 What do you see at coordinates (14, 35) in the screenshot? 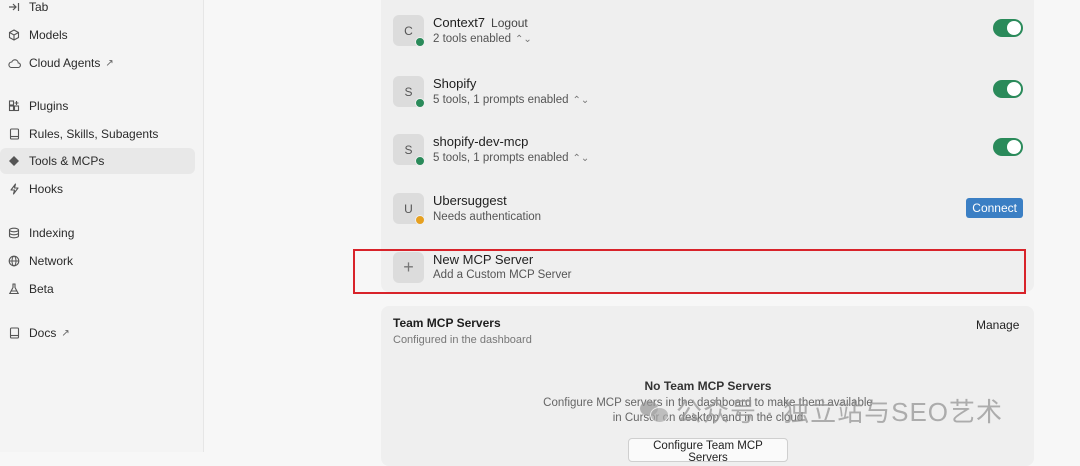
I see `cube-icon` at bounding box center [14, 35].